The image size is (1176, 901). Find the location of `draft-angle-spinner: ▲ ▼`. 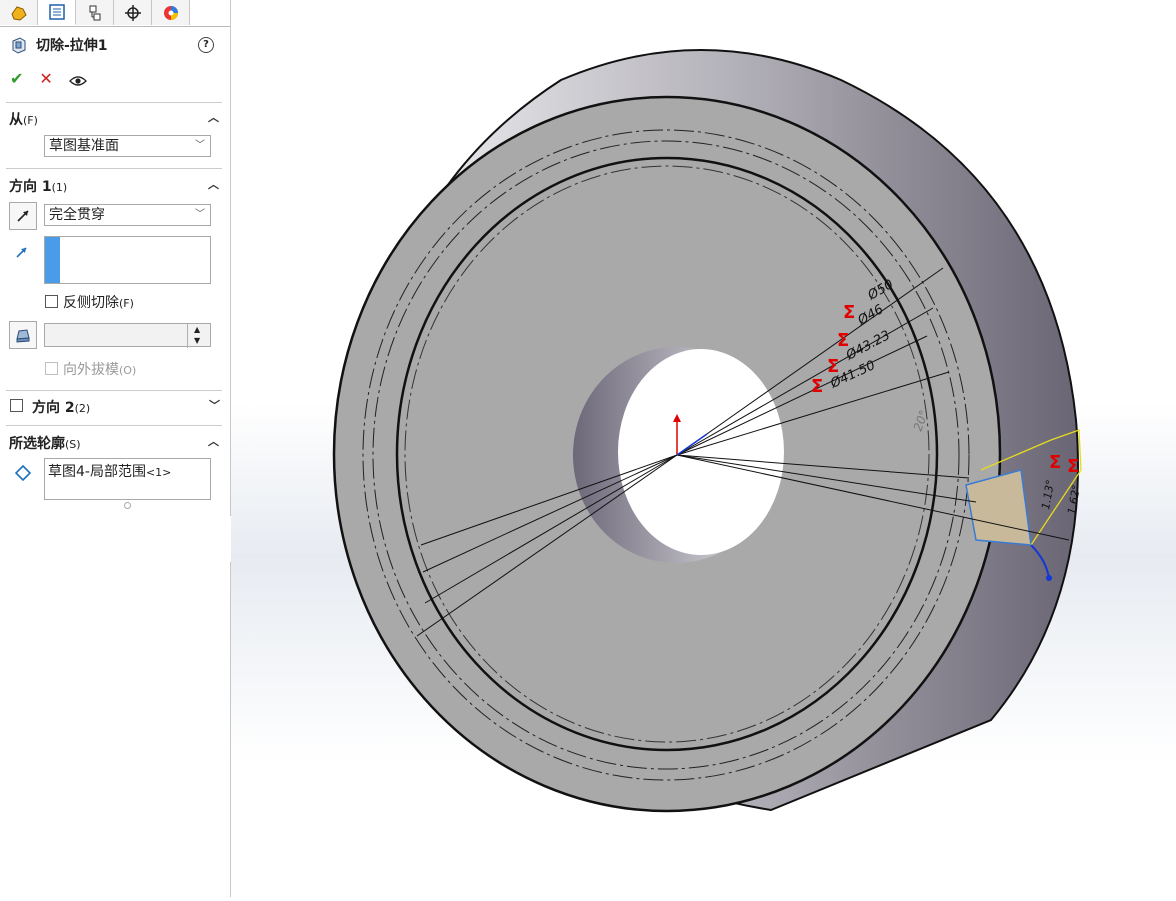

draft-angle-spinner: ▲ ▼ is located at coordinates (198, 336).